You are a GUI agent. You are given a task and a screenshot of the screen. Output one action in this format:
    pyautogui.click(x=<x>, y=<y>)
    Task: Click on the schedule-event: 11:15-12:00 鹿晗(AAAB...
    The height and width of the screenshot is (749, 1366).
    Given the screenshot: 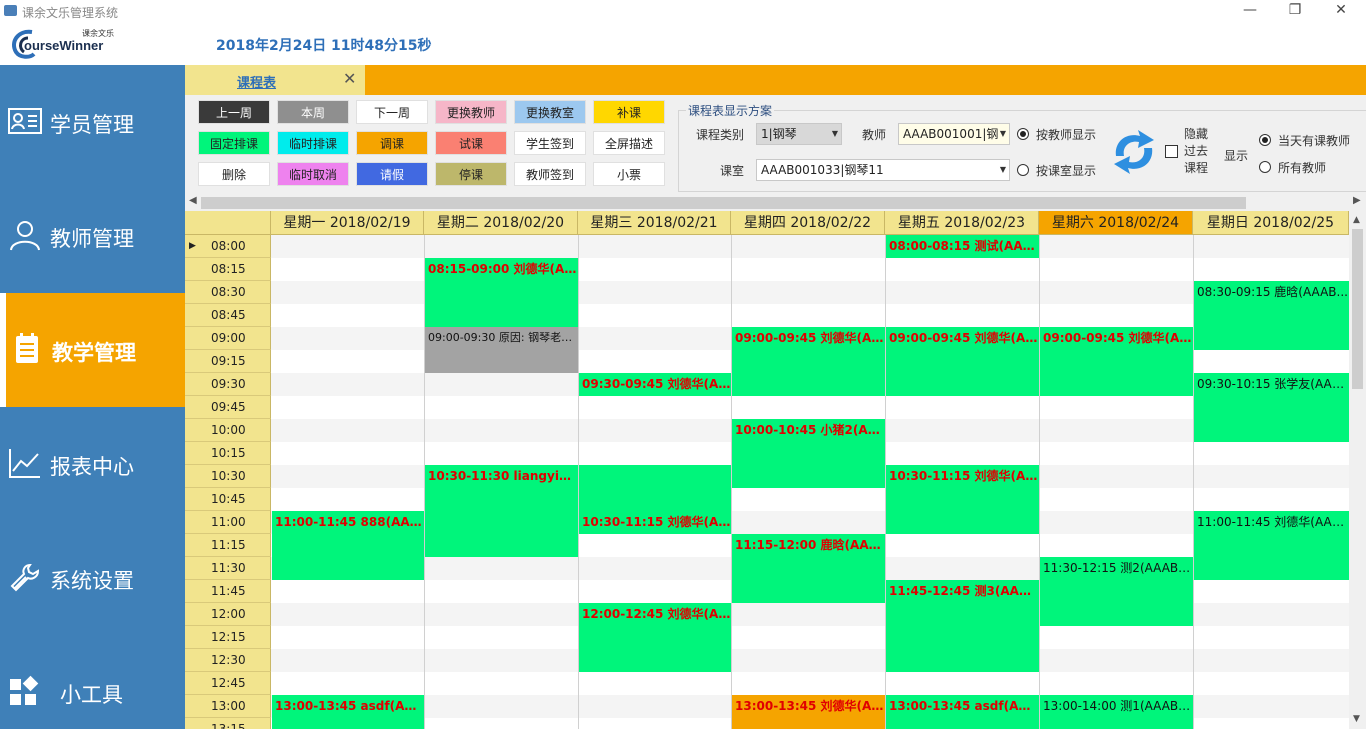 What is the action you would take?
    pyautogui.click(x=808, y=568)
    